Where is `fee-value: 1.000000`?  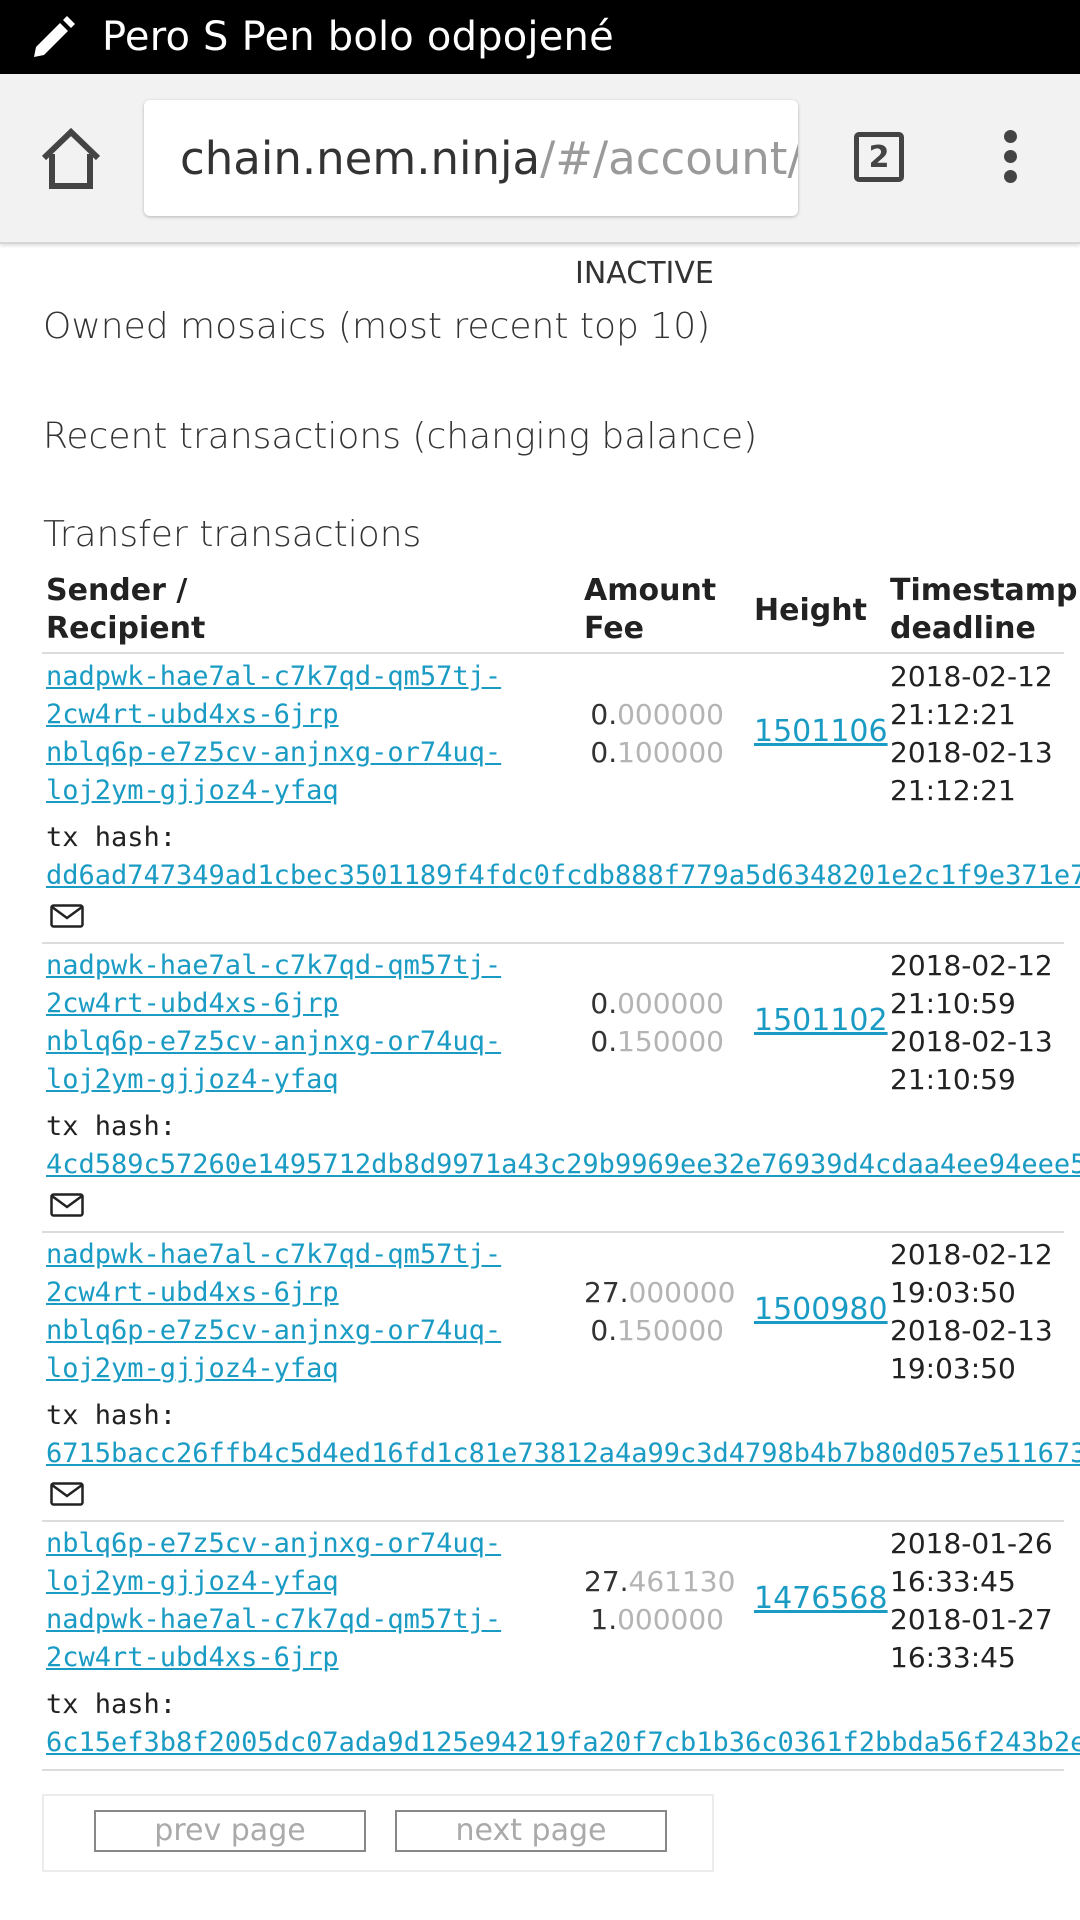
fee-value: 1.000000 is located at coordinates (654, 1620).